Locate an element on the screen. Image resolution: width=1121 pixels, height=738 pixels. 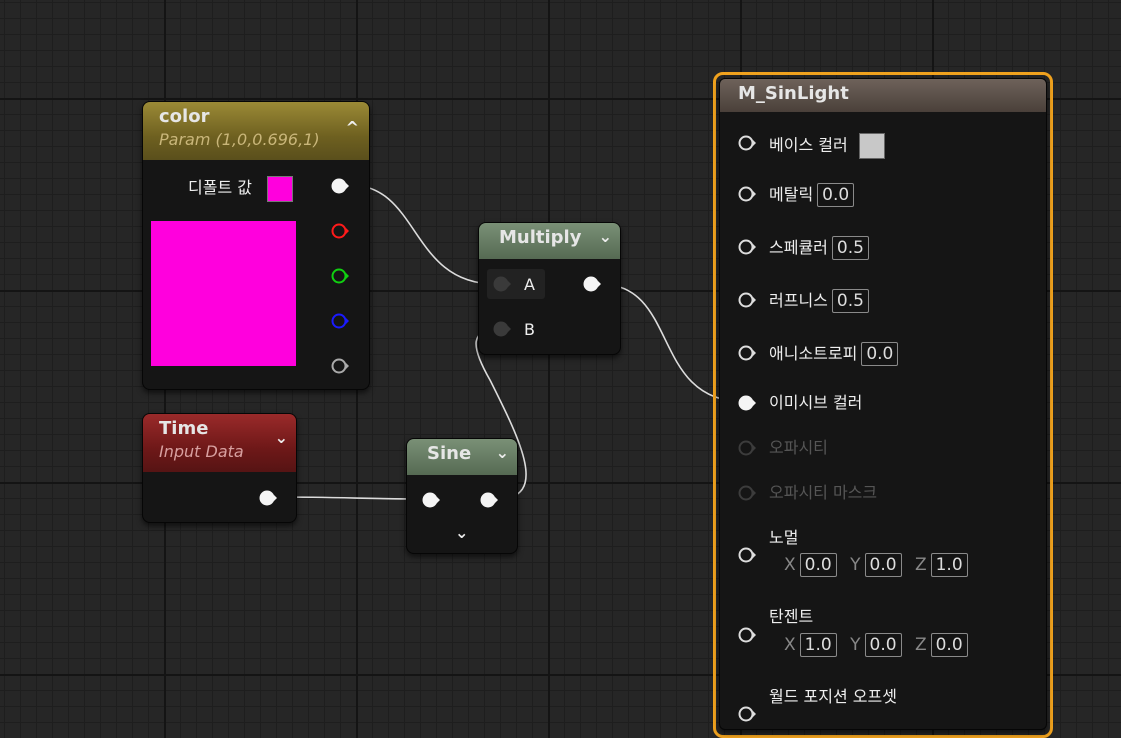
multiply-node: Multiply ⌄ A B is located at coordinates (549, 288).